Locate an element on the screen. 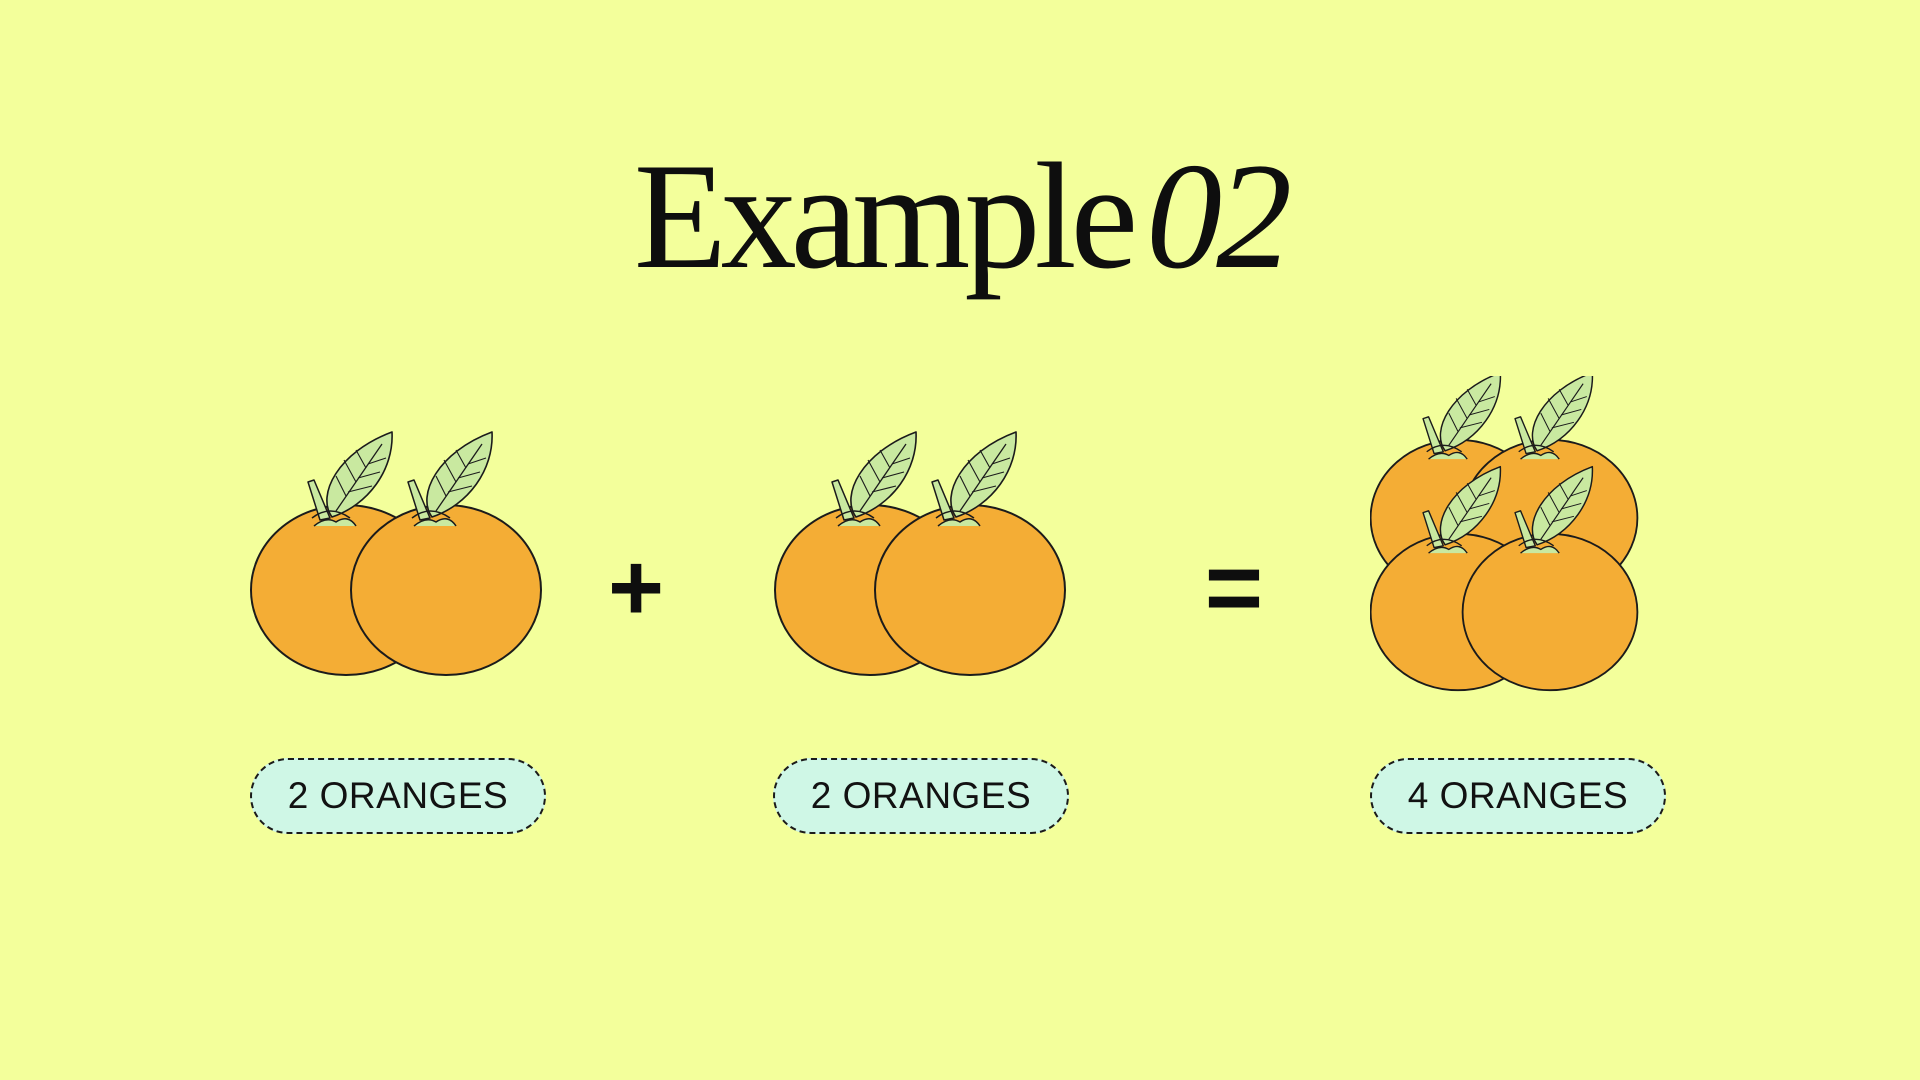 The image size is (1920, 1080). count-badge-result: 4 ORANGES is located at coordinates (1518, 796).